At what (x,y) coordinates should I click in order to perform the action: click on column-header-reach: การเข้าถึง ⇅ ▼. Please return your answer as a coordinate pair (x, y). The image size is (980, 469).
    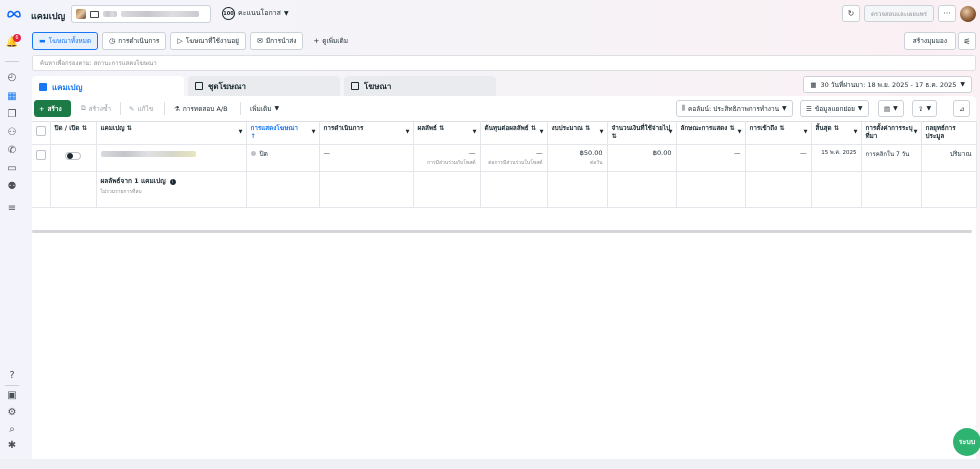
    Looking at the image, I should click on (778, 133).